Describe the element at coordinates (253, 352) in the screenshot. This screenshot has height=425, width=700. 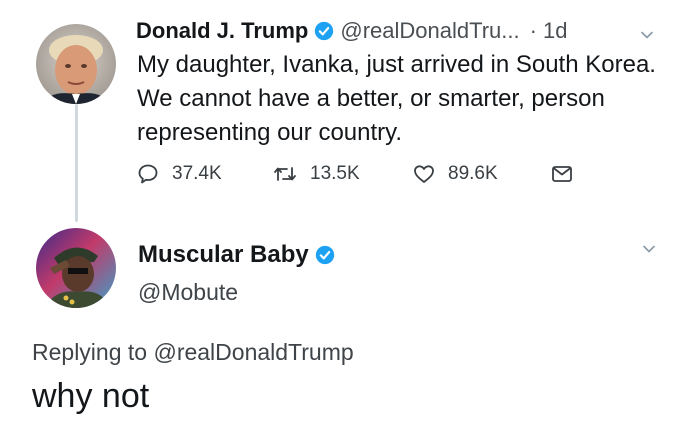
I see `mention-link: @realDonaldTrump` at that location.